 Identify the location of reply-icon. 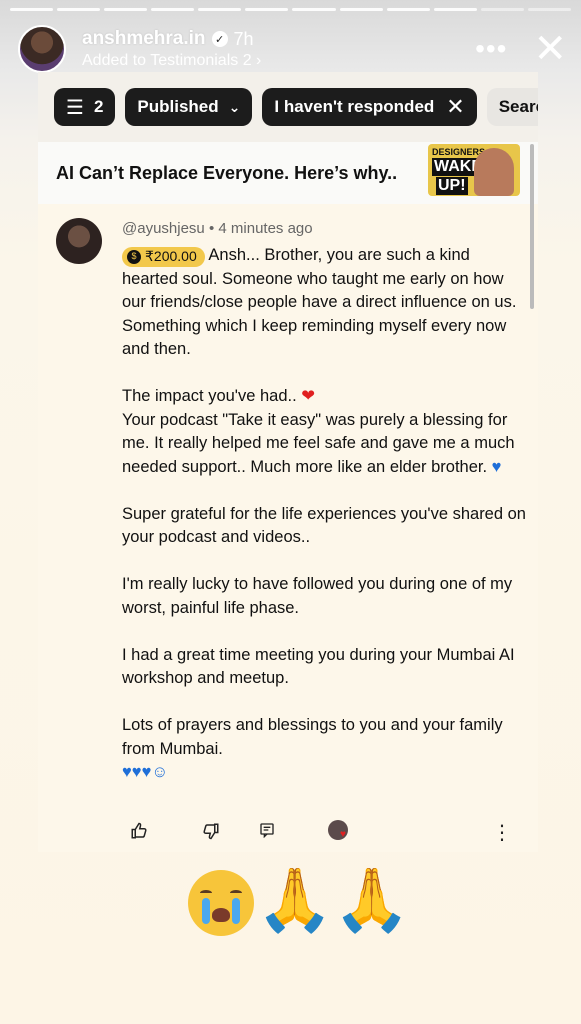
(267, 832).